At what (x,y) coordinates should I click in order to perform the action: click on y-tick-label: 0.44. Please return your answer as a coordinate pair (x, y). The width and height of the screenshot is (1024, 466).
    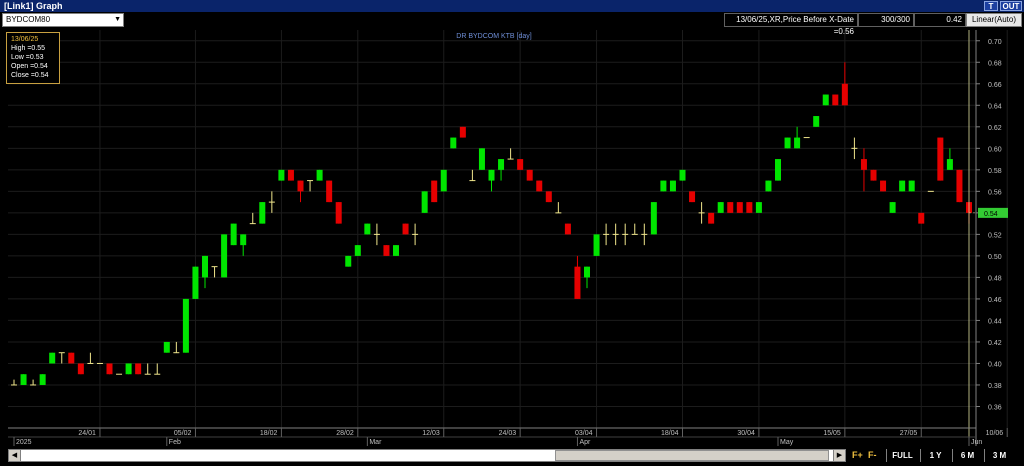
    Looking at the image, I should click on (995, 321).